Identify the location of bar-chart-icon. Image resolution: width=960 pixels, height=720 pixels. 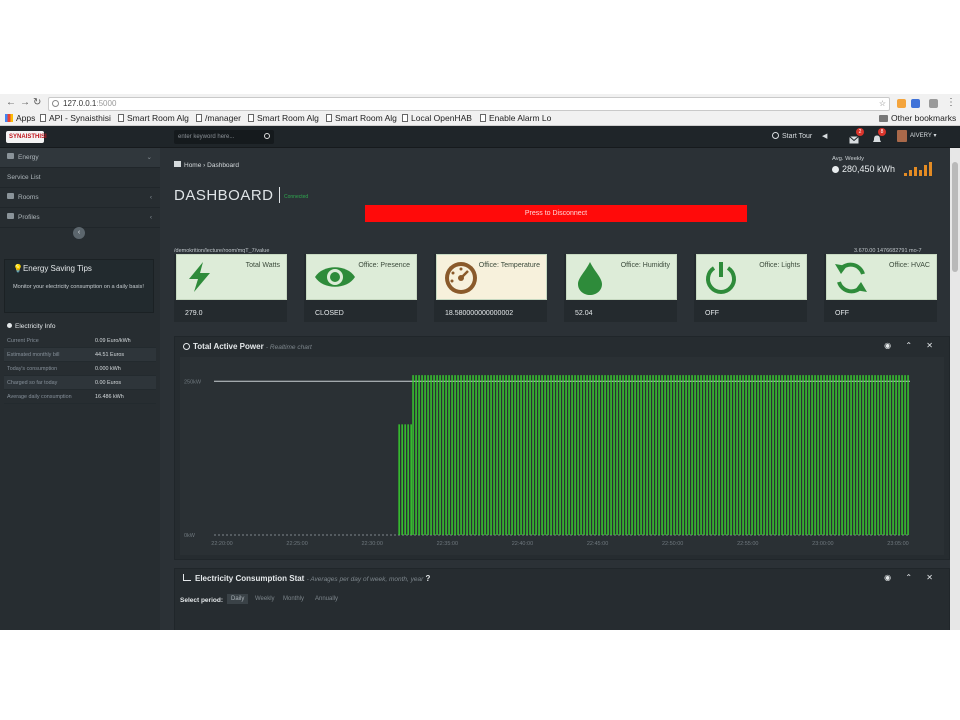
(187, 577).